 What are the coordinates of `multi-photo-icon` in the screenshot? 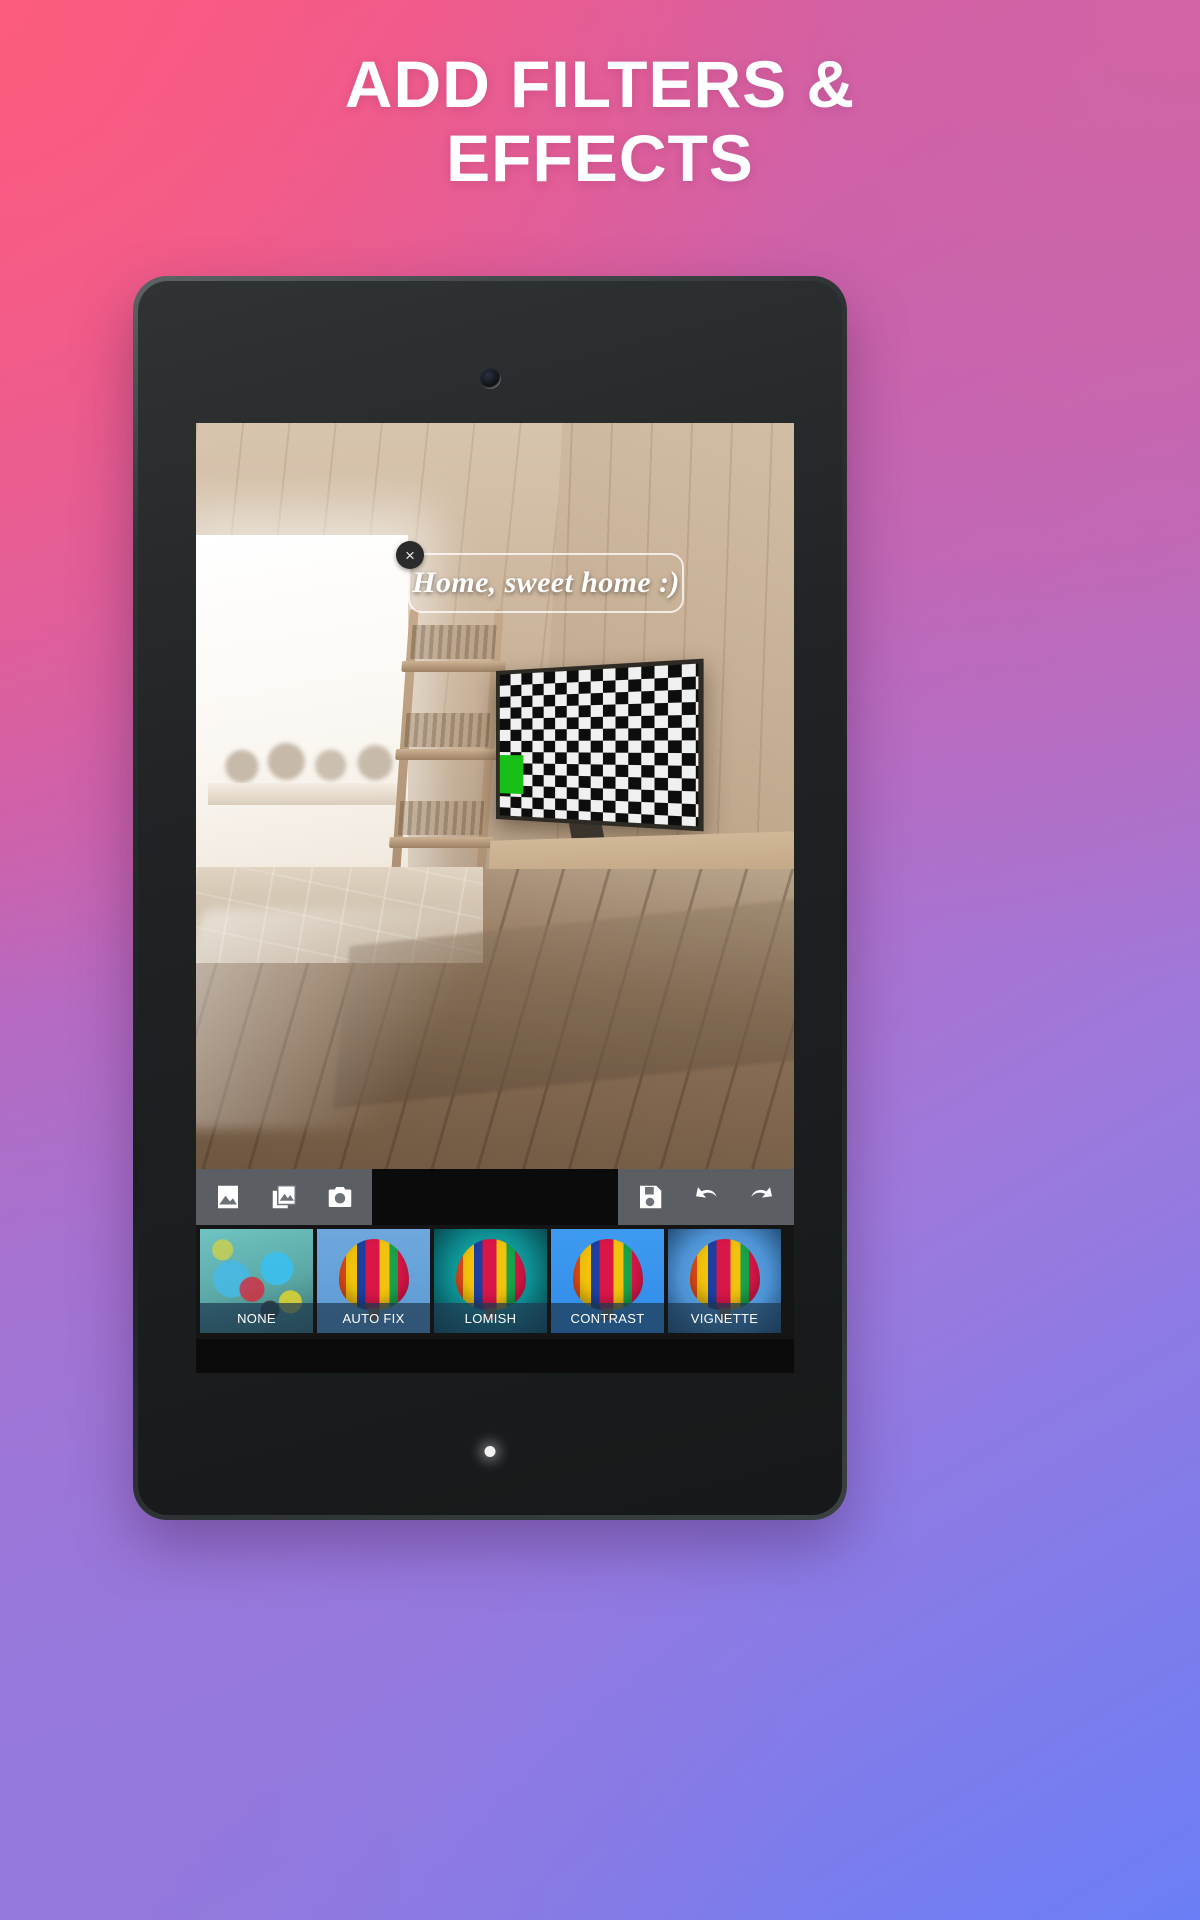 It's located at (284, 1197).